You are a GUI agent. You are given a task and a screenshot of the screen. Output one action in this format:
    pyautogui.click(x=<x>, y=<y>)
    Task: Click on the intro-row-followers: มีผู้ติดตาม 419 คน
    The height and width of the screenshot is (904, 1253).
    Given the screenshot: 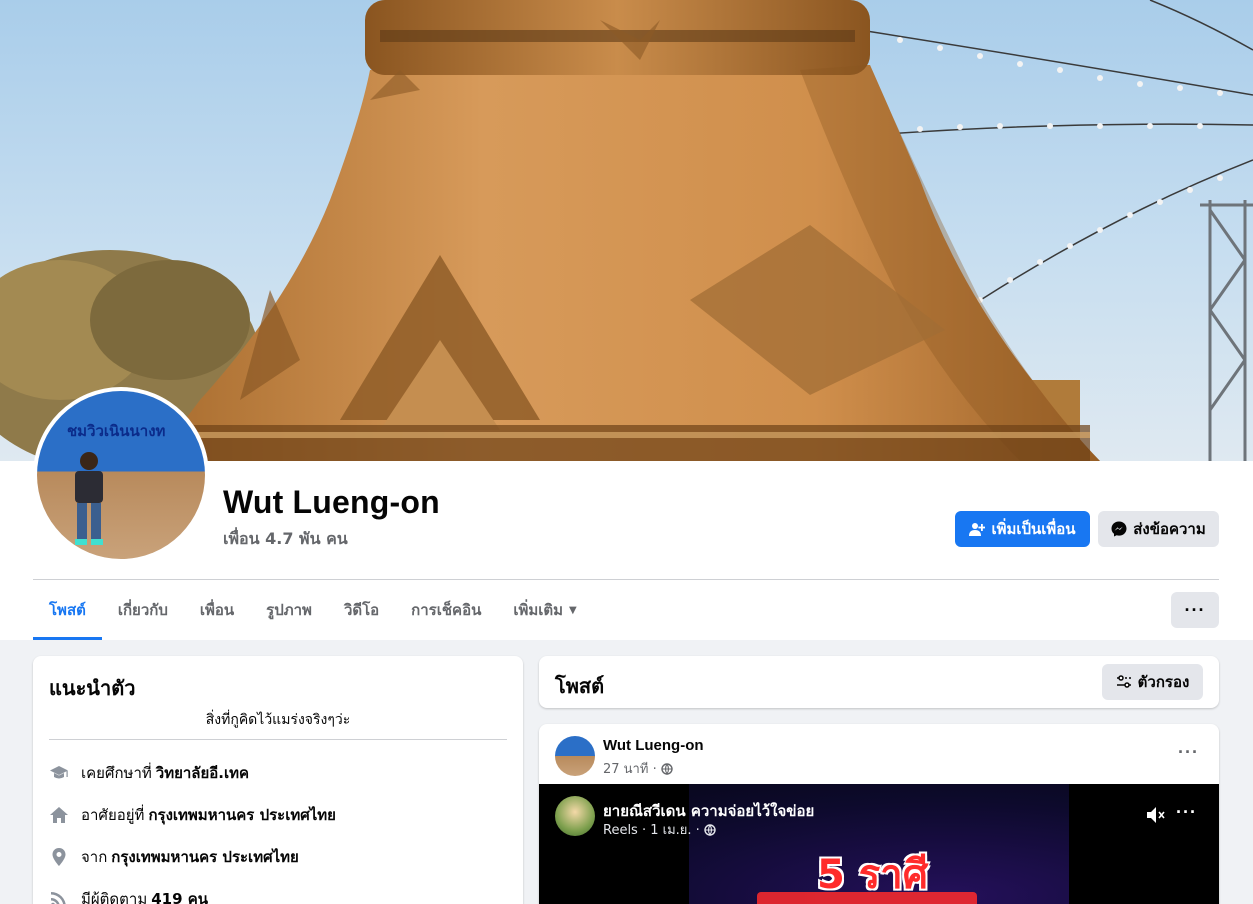 What is the action you would take?
    pyautogui.click(x=128, y=895)
    